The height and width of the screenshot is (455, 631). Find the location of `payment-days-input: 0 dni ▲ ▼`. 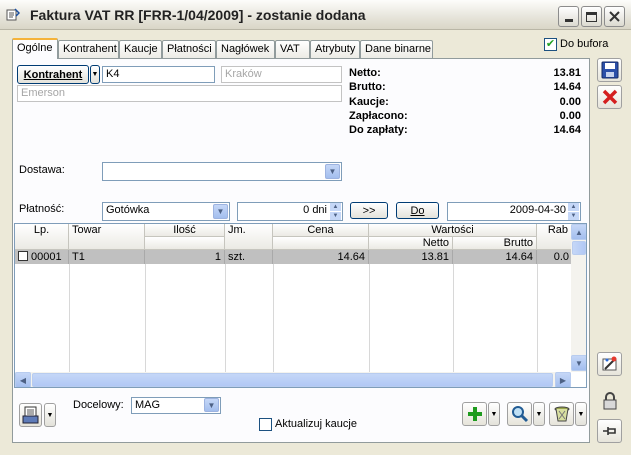

payment-days-input: 0 dni ▲ ▼ is located at coordinates (290, 211).